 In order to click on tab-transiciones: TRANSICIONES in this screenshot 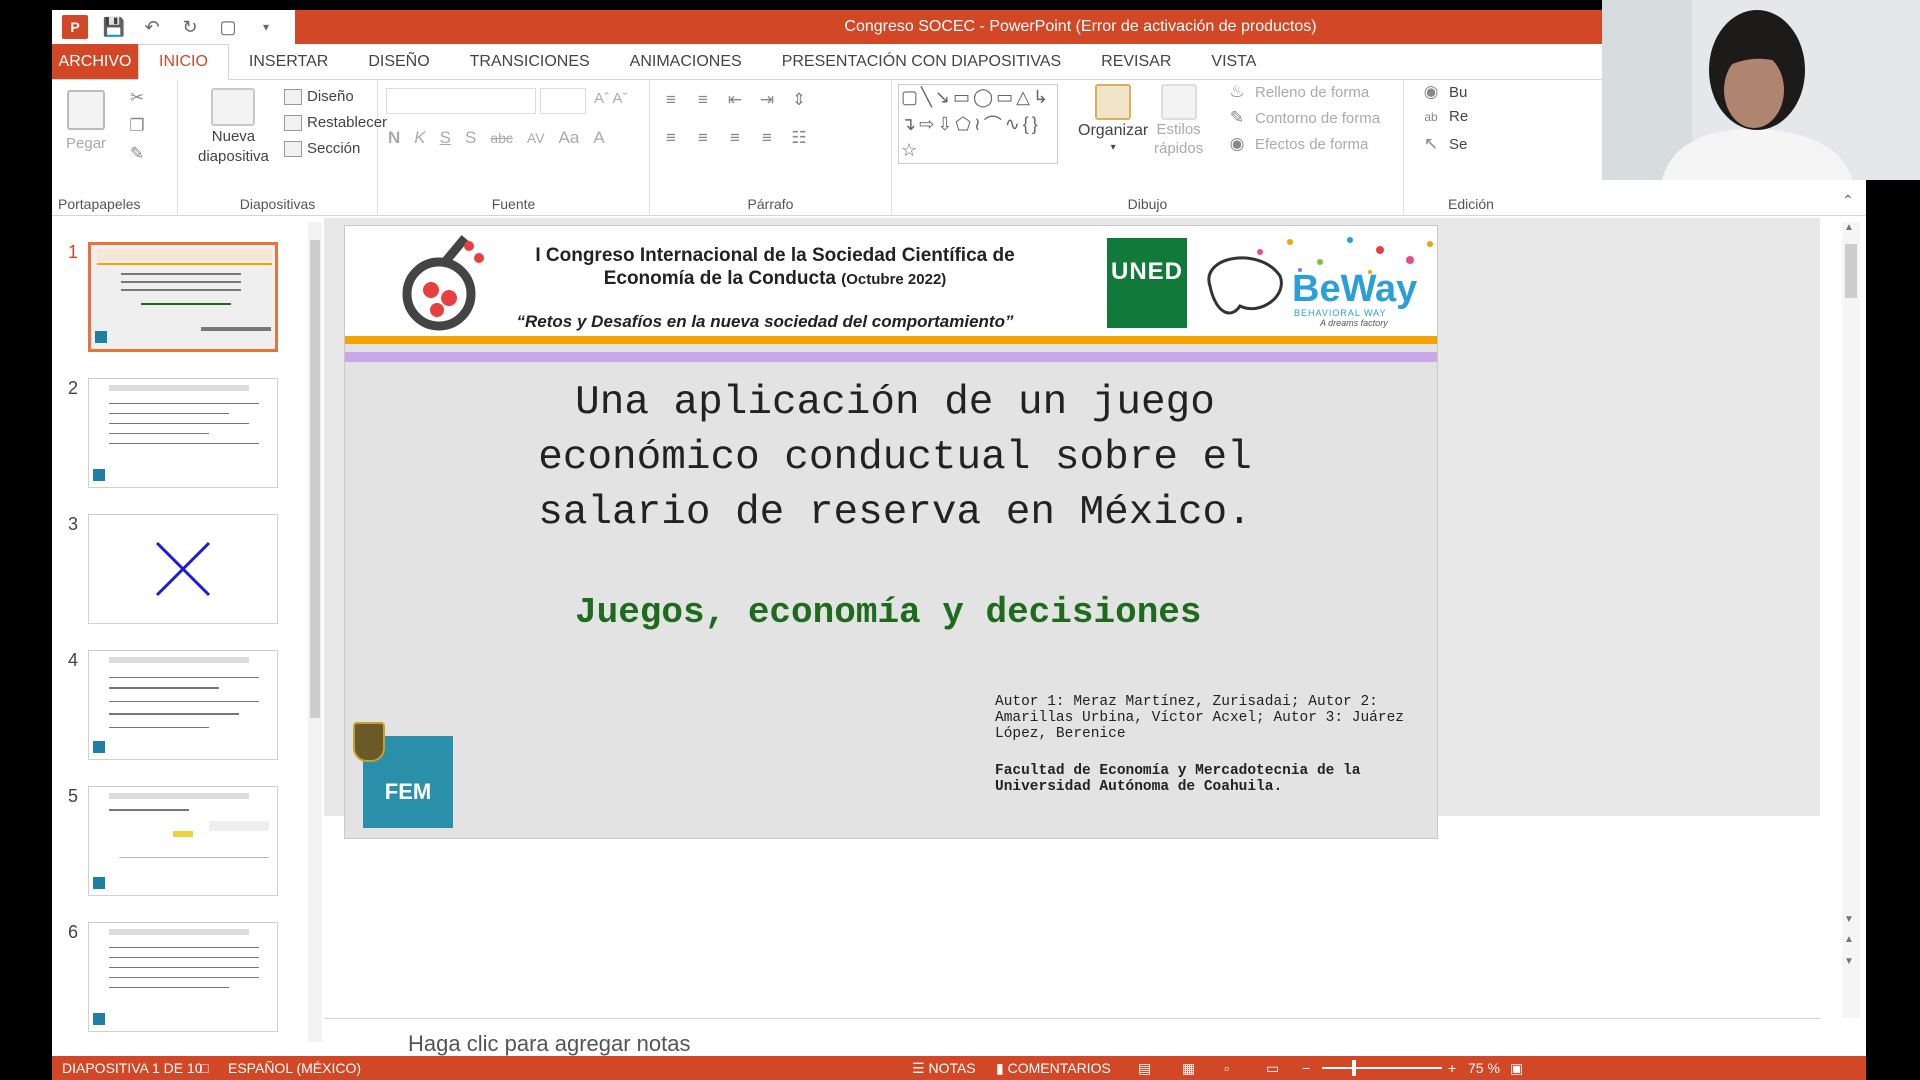, I will do `click(530, 61)`.